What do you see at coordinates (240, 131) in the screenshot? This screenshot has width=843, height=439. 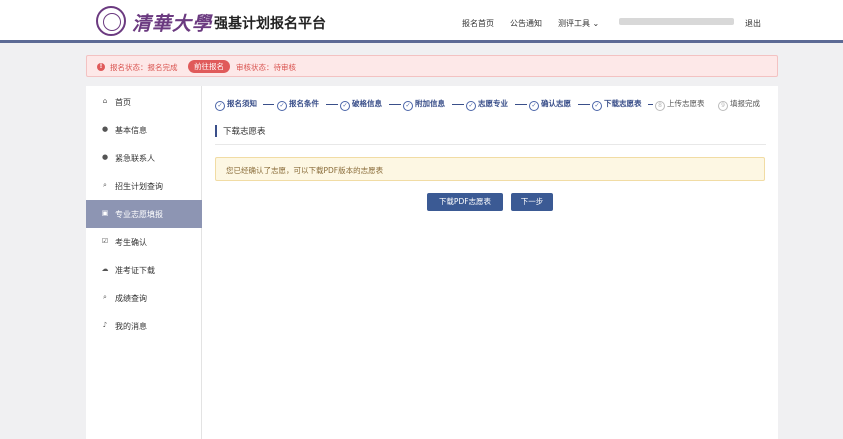 I see `section-title: 下载志愿表` at bounding box center [240, 131].